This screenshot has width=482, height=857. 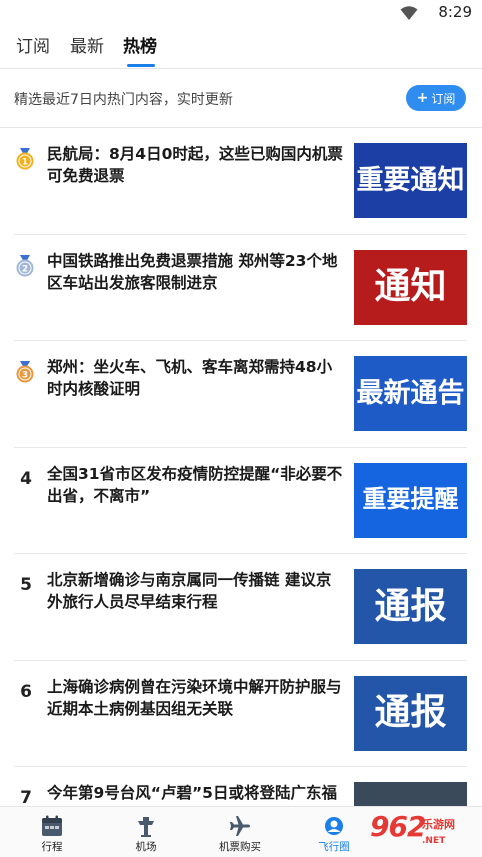 What do you see at coordinates (146, 827) in the screenshot?
I see `tower-icon` at bounding box center [146, 827].